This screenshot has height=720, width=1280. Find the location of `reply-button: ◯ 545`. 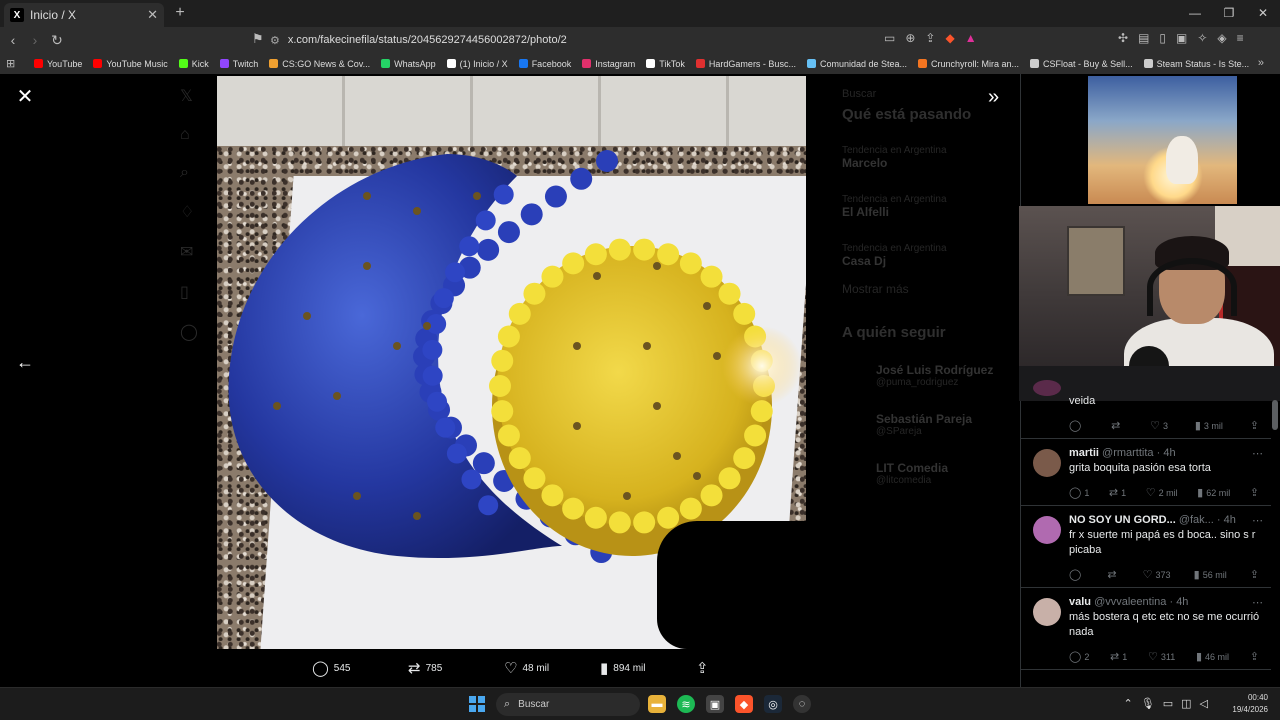

reply-button: ◯ 545 is located at coordinates (331, 668).